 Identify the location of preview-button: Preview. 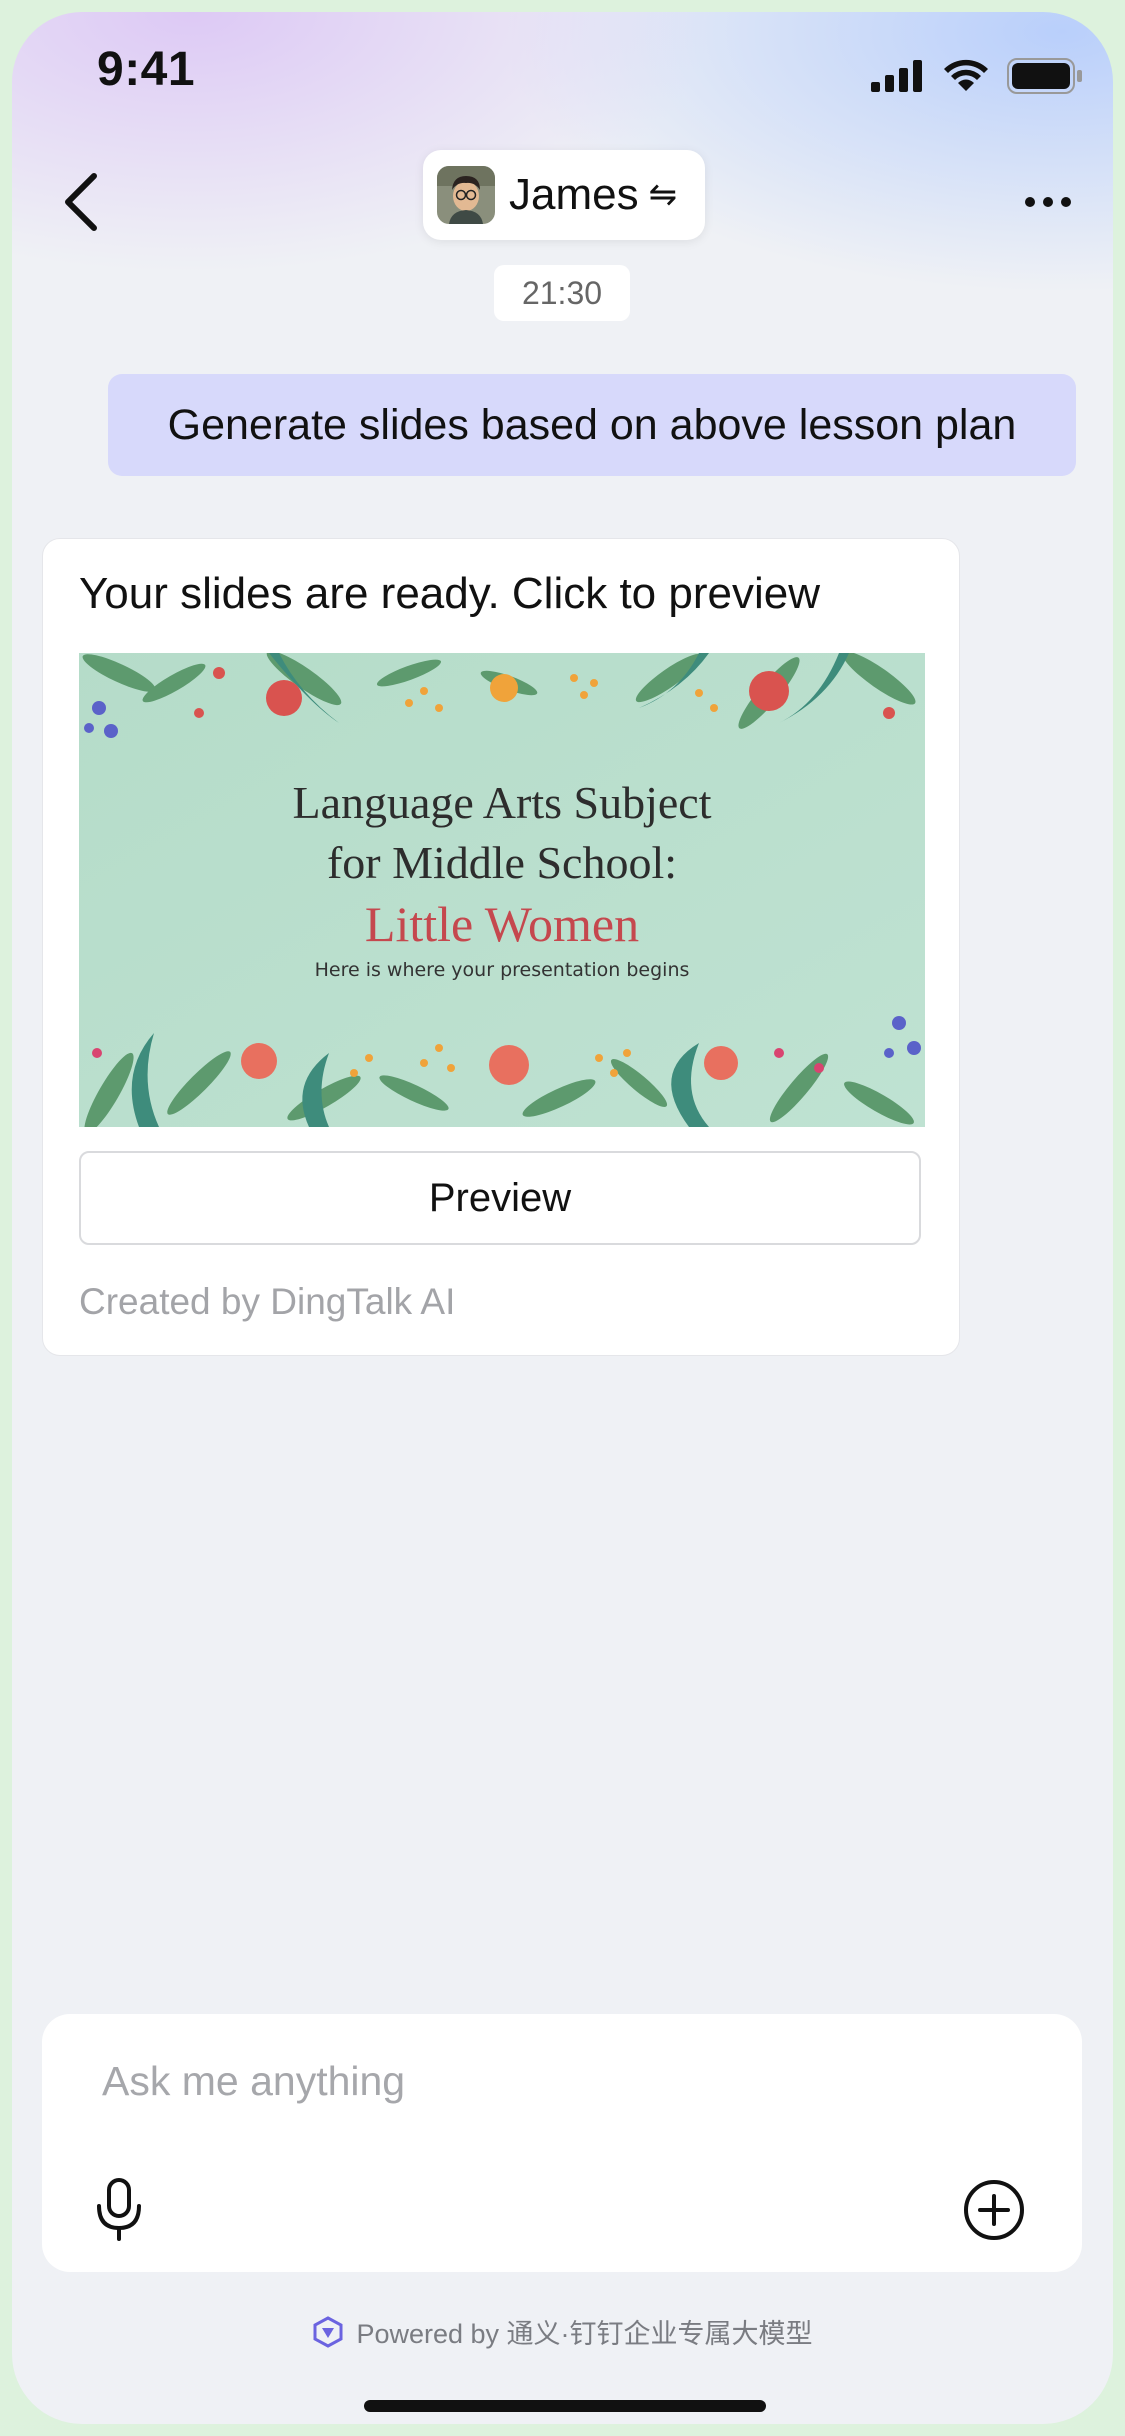
(500, 1198).